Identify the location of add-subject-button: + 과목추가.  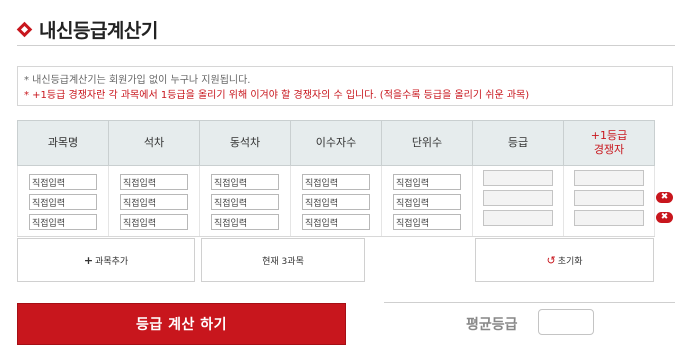
(106, 260).